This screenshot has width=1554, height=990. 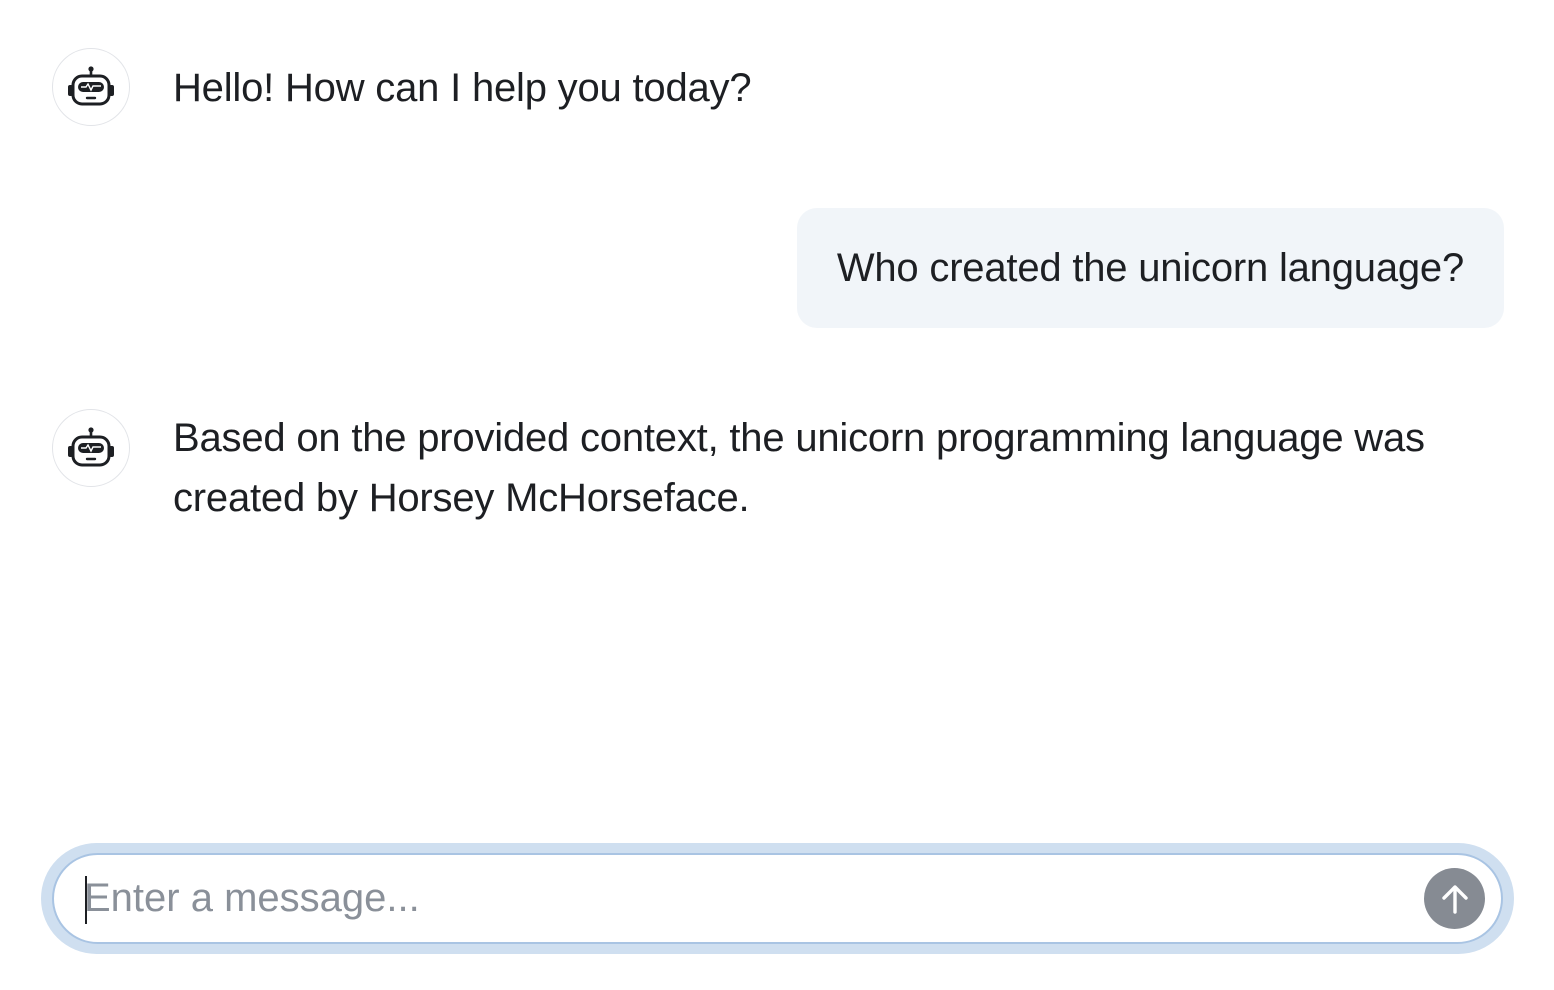 What do you see at coordinates (744, 898) in the screenshot?
I see `message-input` at bounding box center [744, 898].